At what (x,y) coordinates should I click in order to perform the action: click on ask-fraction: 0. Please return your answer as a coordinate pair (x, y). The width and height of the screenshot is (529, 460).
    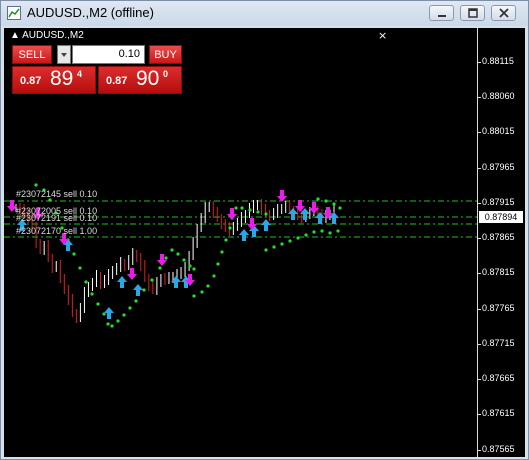
    Looking at the image, I should click on (166, 74).